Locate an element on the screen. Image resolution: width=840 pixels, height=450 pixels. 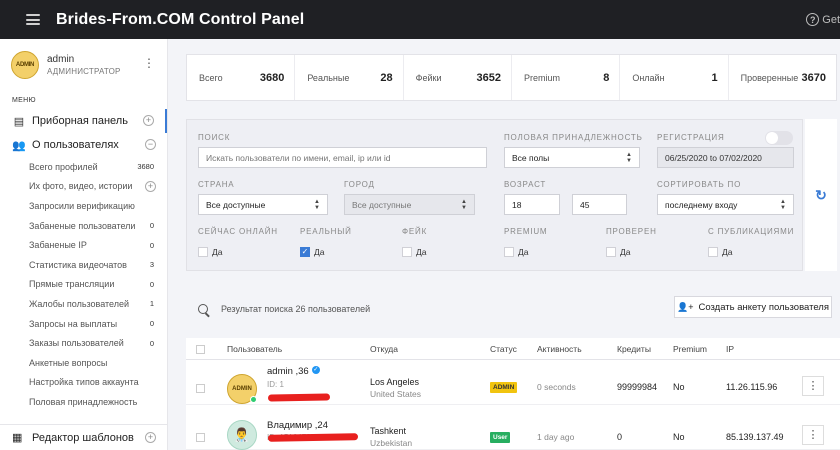
age-to-input: 45 is located at coordinates (599, 204).